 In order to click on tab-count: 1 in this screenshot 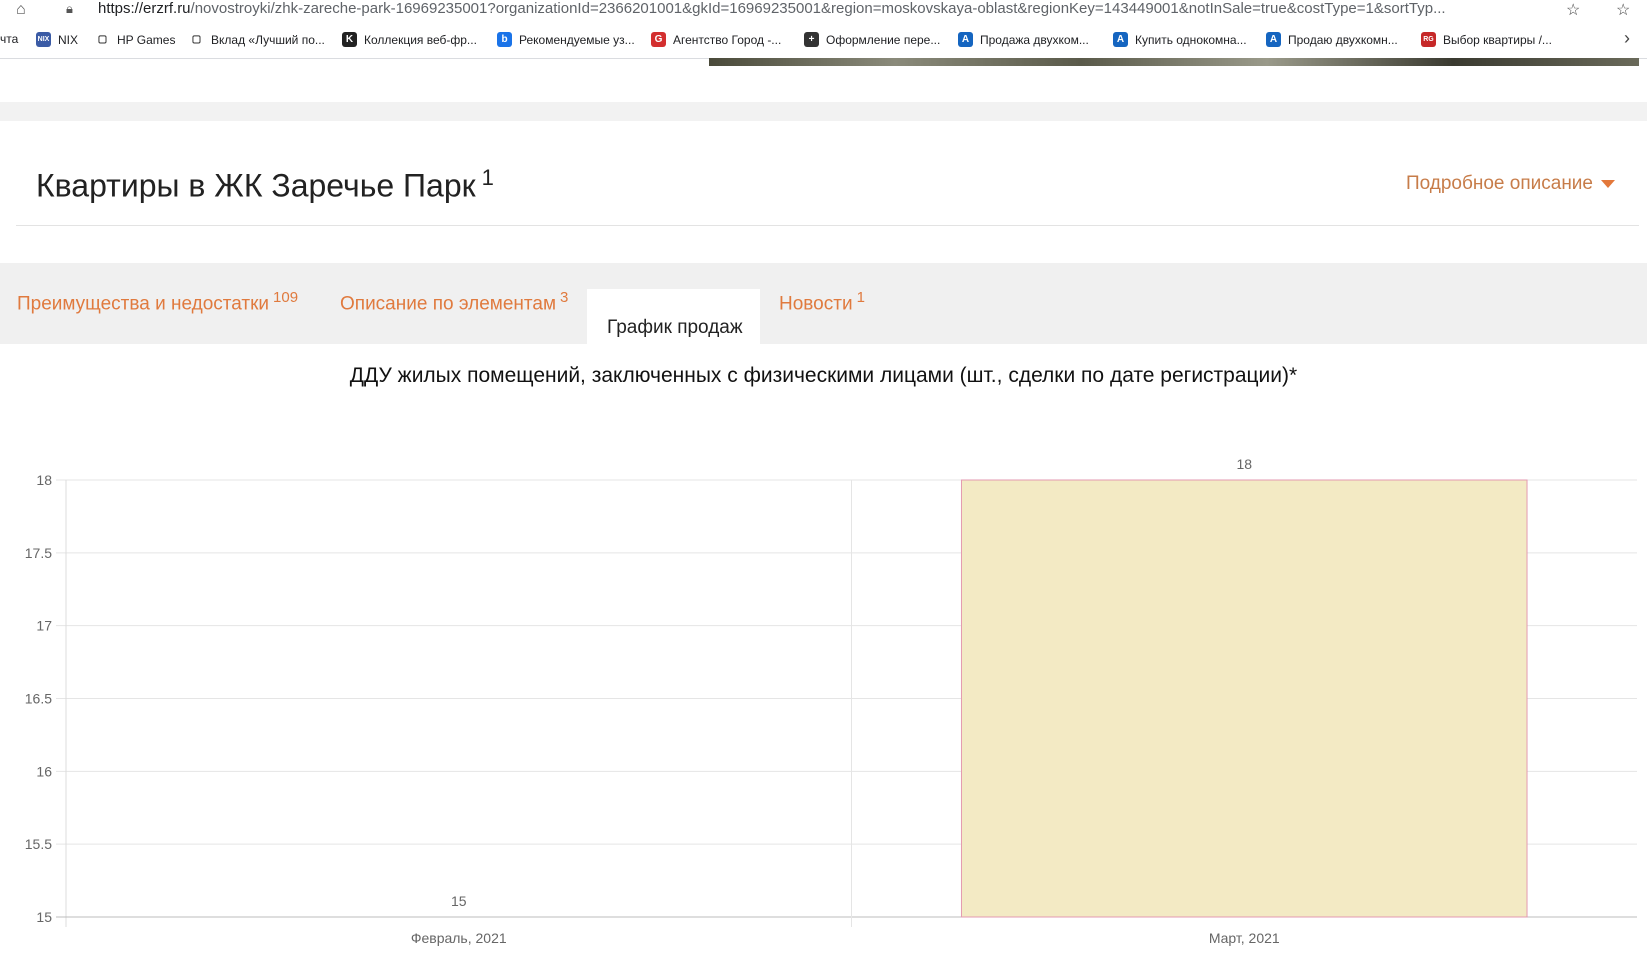, I will do `click(860, 297)`.